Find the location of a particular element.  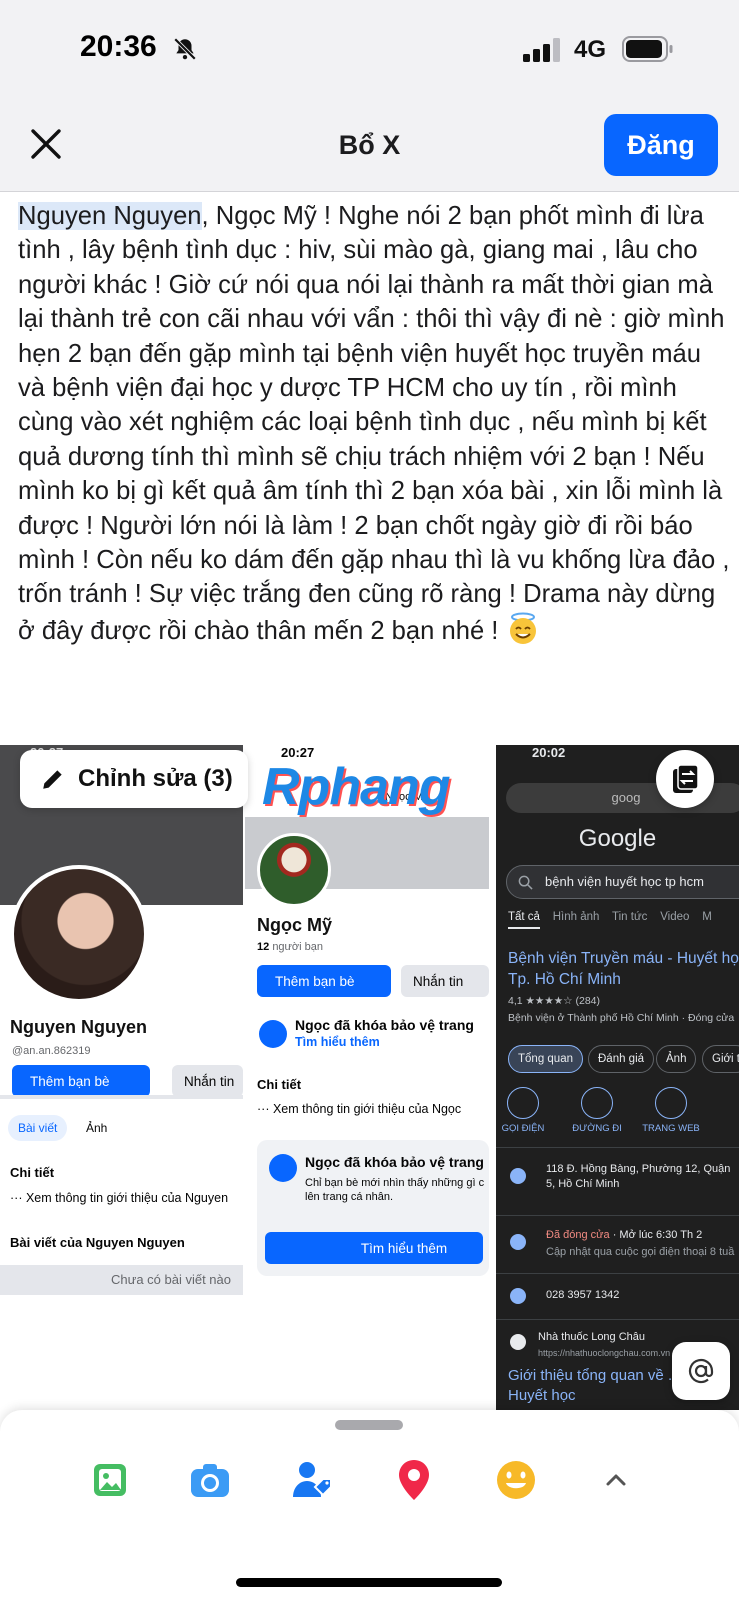

swap-icon is located at coordinates (686, 778).